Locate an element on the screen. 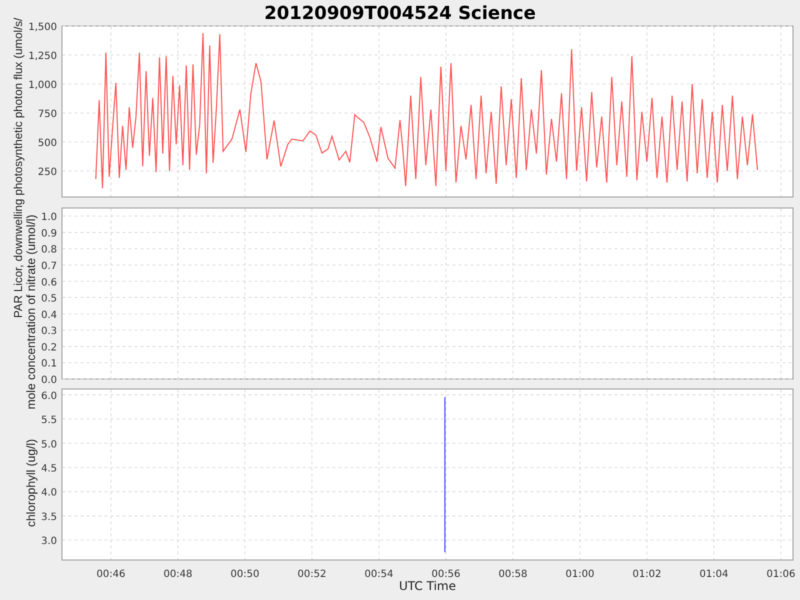 Image resolution: width=800 pixels, height=600 pixels. tick-label: 00:58 is located at coordinates (513, 574).